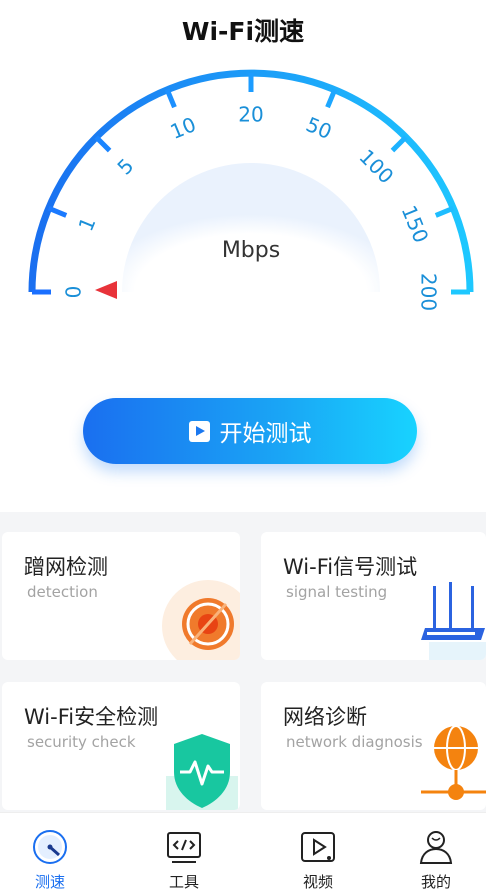  Describe the element at coordinates (50, 847) in the screenshot. I see `speedometer-icon` at that location.